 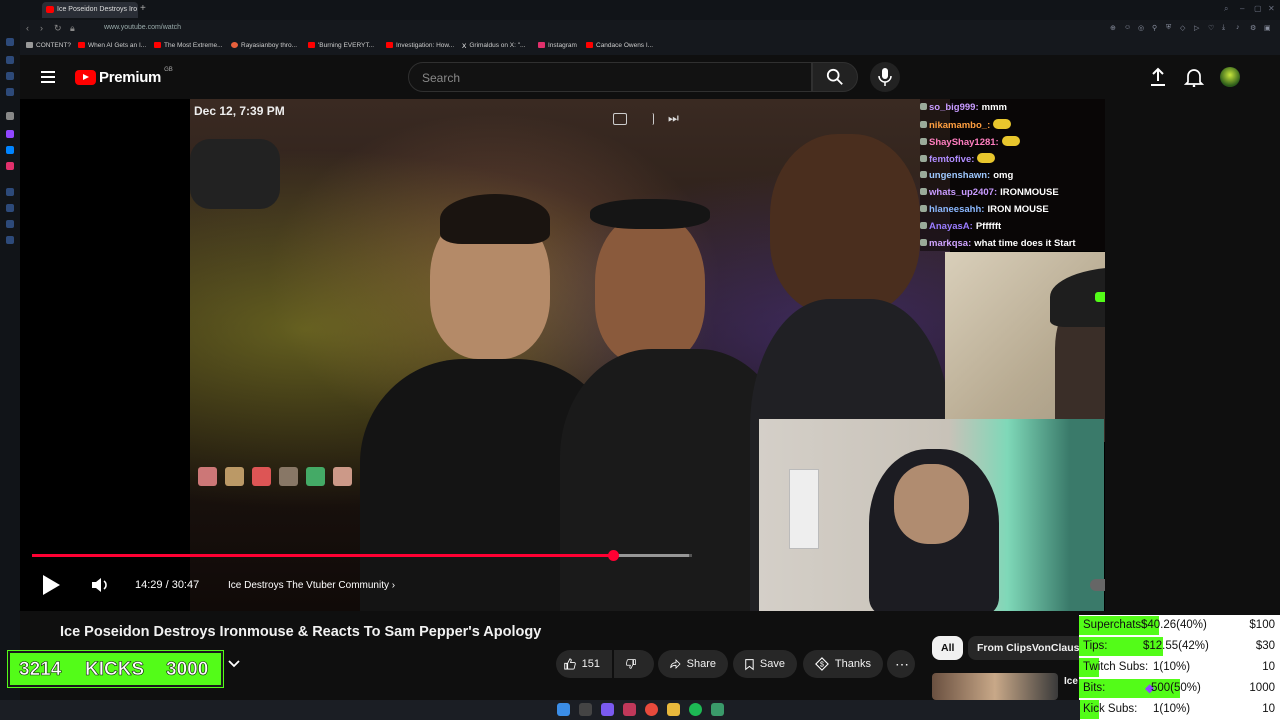 What do you see at coordinates (1113, 28) in the screenshot?
I see `zoom-icon: ⊕` at bounding box center [1113, 28].